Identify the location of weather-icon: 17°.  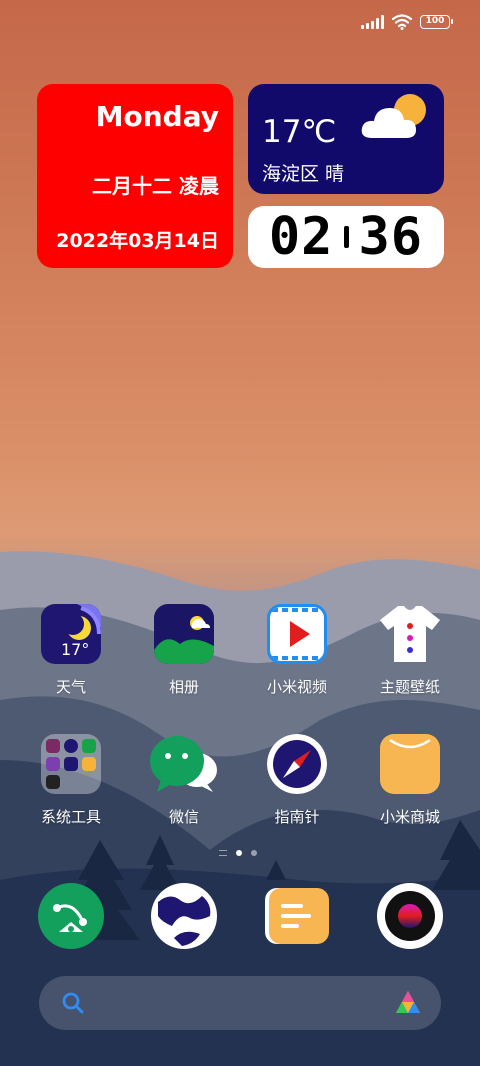
(71, 634).